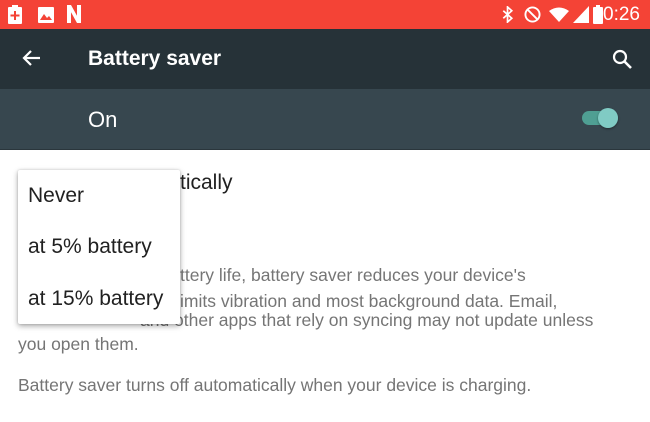 The image size is (650, 422). Describe the element at coordinates (616, 14) in the screenshot. I see `clock-time: 10:26` at that location.